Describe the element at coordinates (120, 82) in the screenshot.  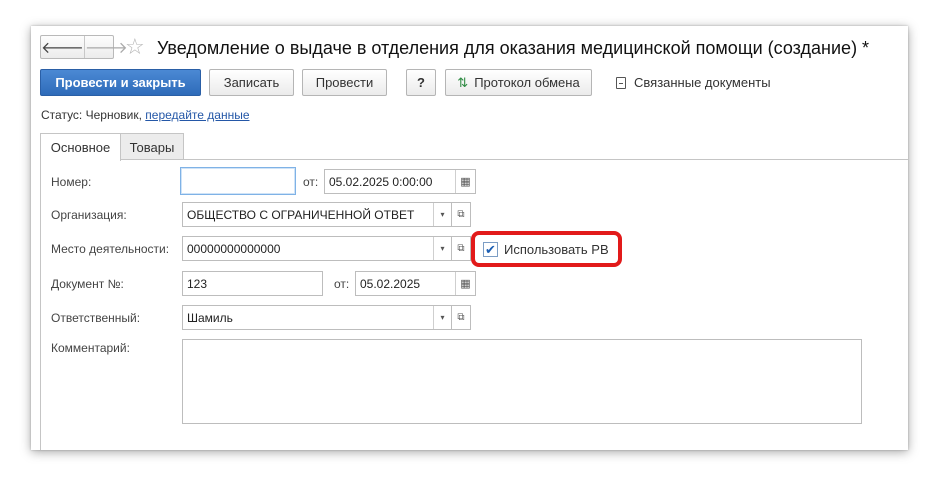
I see `post-and-close-button: Провести и закрыть` at that location.